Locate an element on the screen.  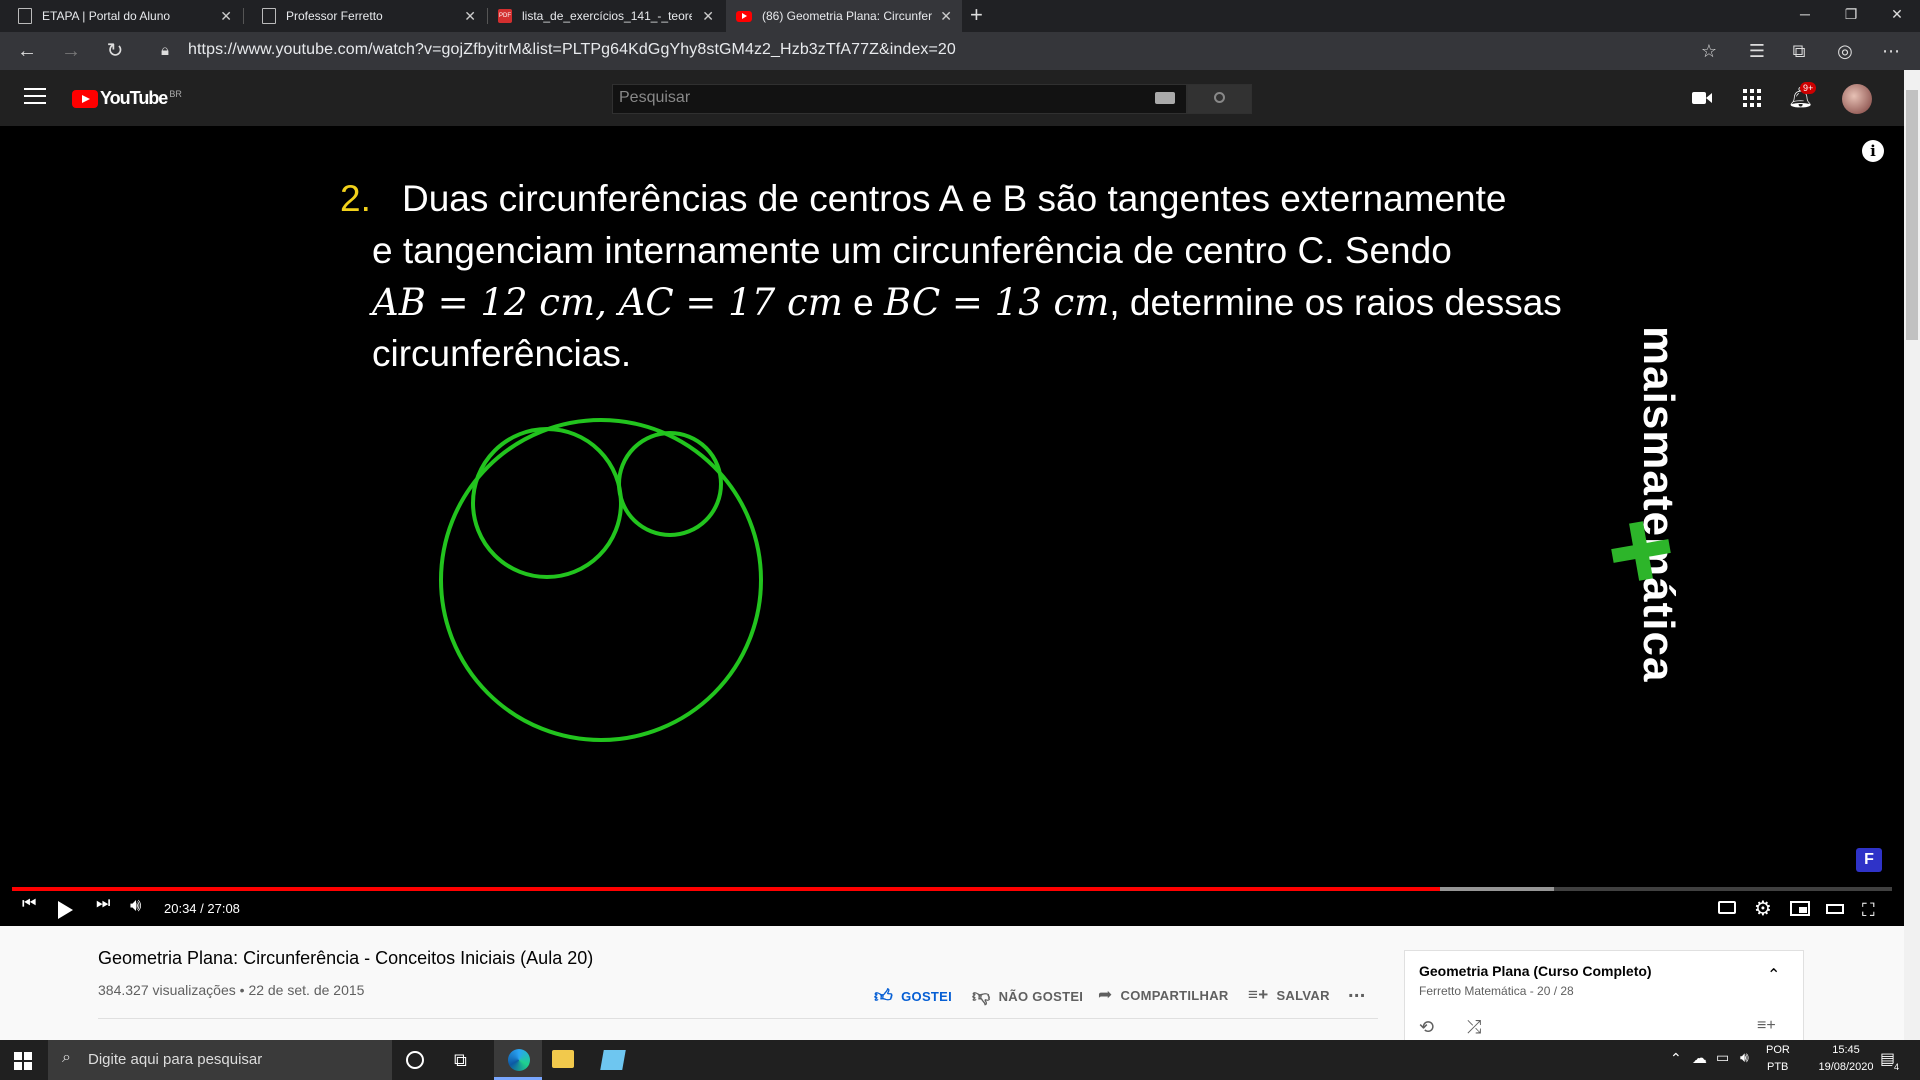
tab-etapa: ETAPA | Portal do Aluno ✕ is located at coordinates (121, 16).